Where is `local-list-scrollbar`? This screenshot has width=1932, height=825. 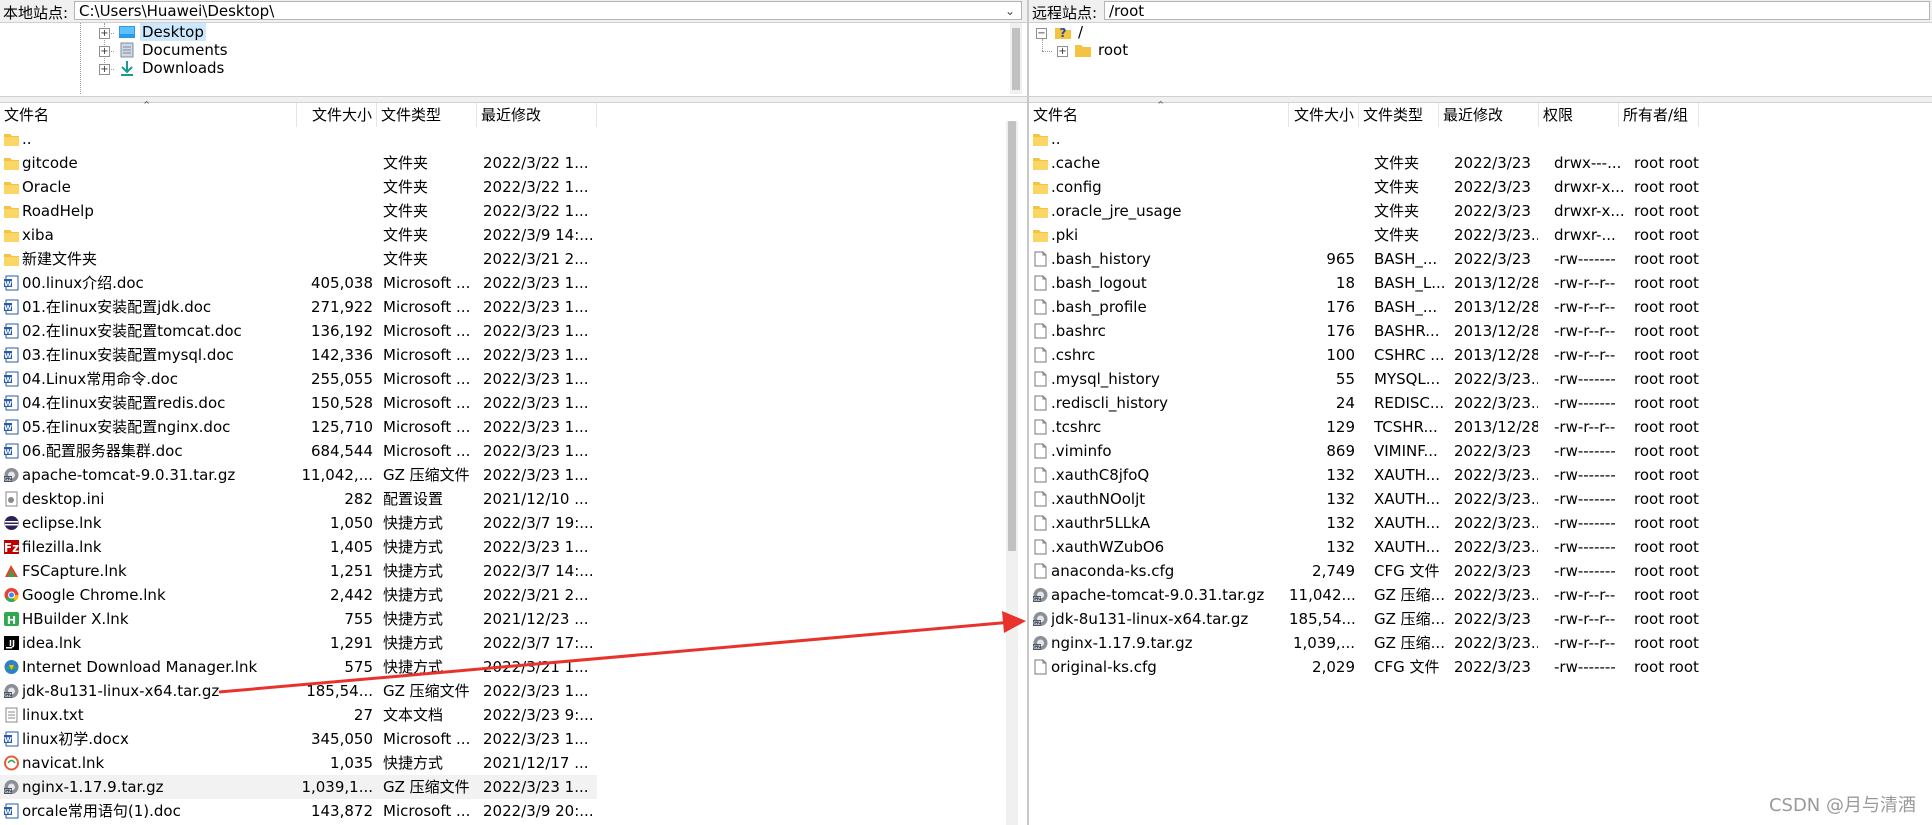
local-list-scrollbar is located at coordinates (1012, 473).